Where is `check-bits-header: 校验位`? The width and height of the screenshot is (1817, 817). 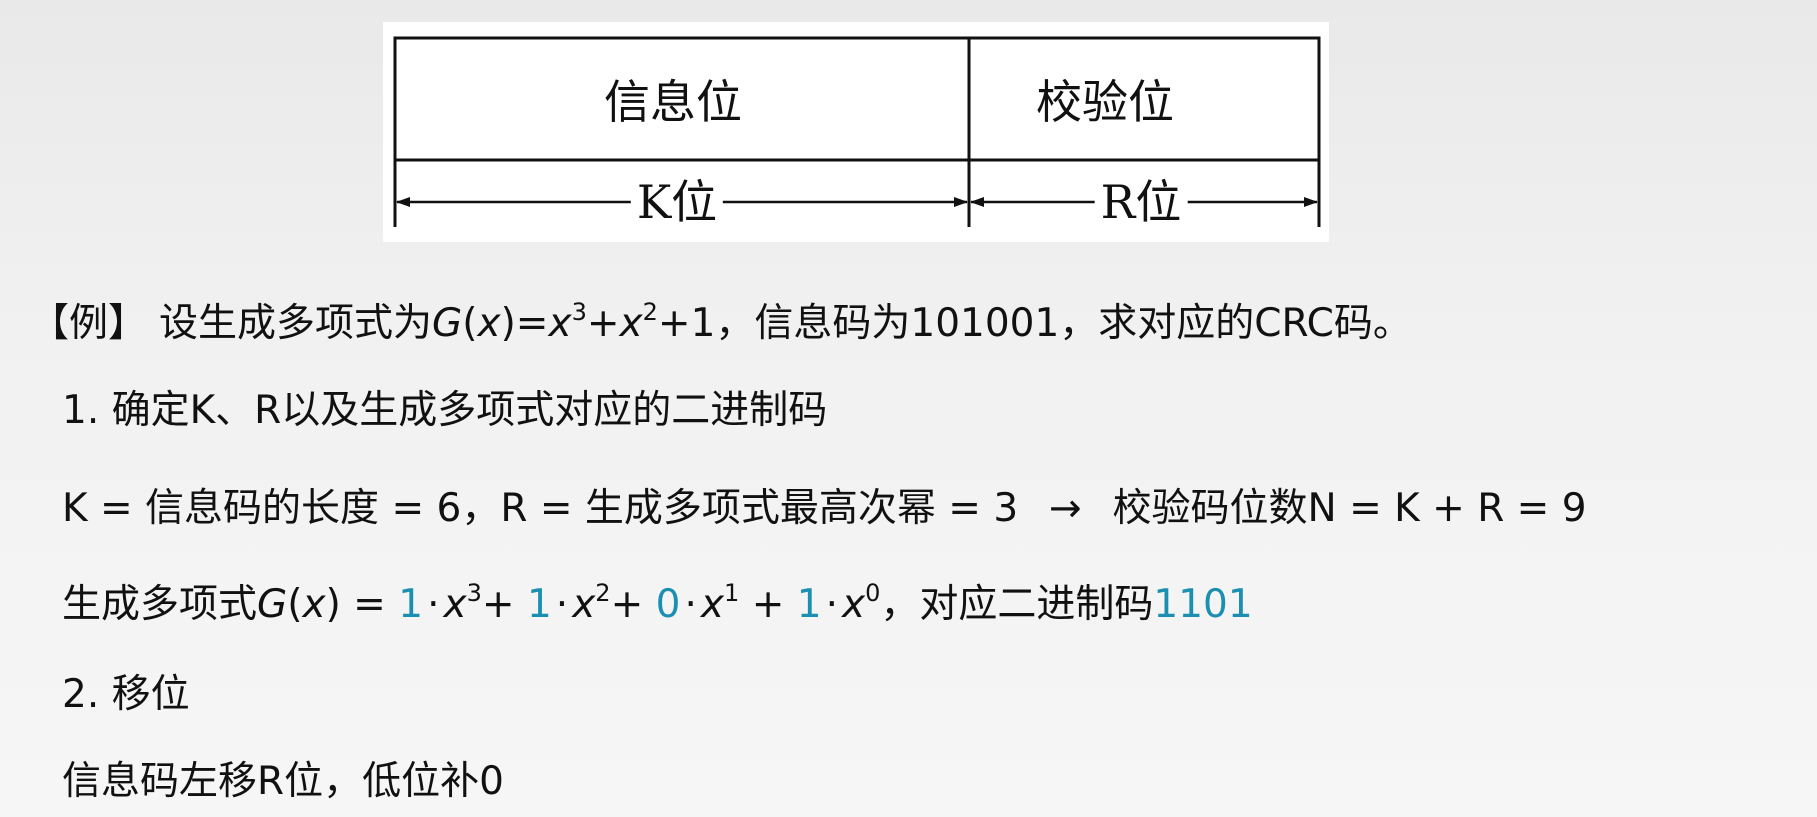 check-bits-header: 校验位 is located at coordinates (1105, 102).